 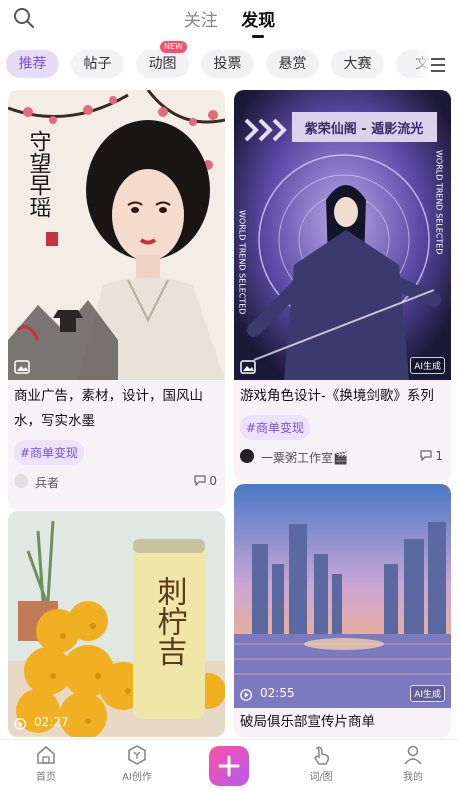 What do you see at coordinates (439, 456) in the screenshot?
I see `comment-count-value: 1` at bounding box center [439, 456].